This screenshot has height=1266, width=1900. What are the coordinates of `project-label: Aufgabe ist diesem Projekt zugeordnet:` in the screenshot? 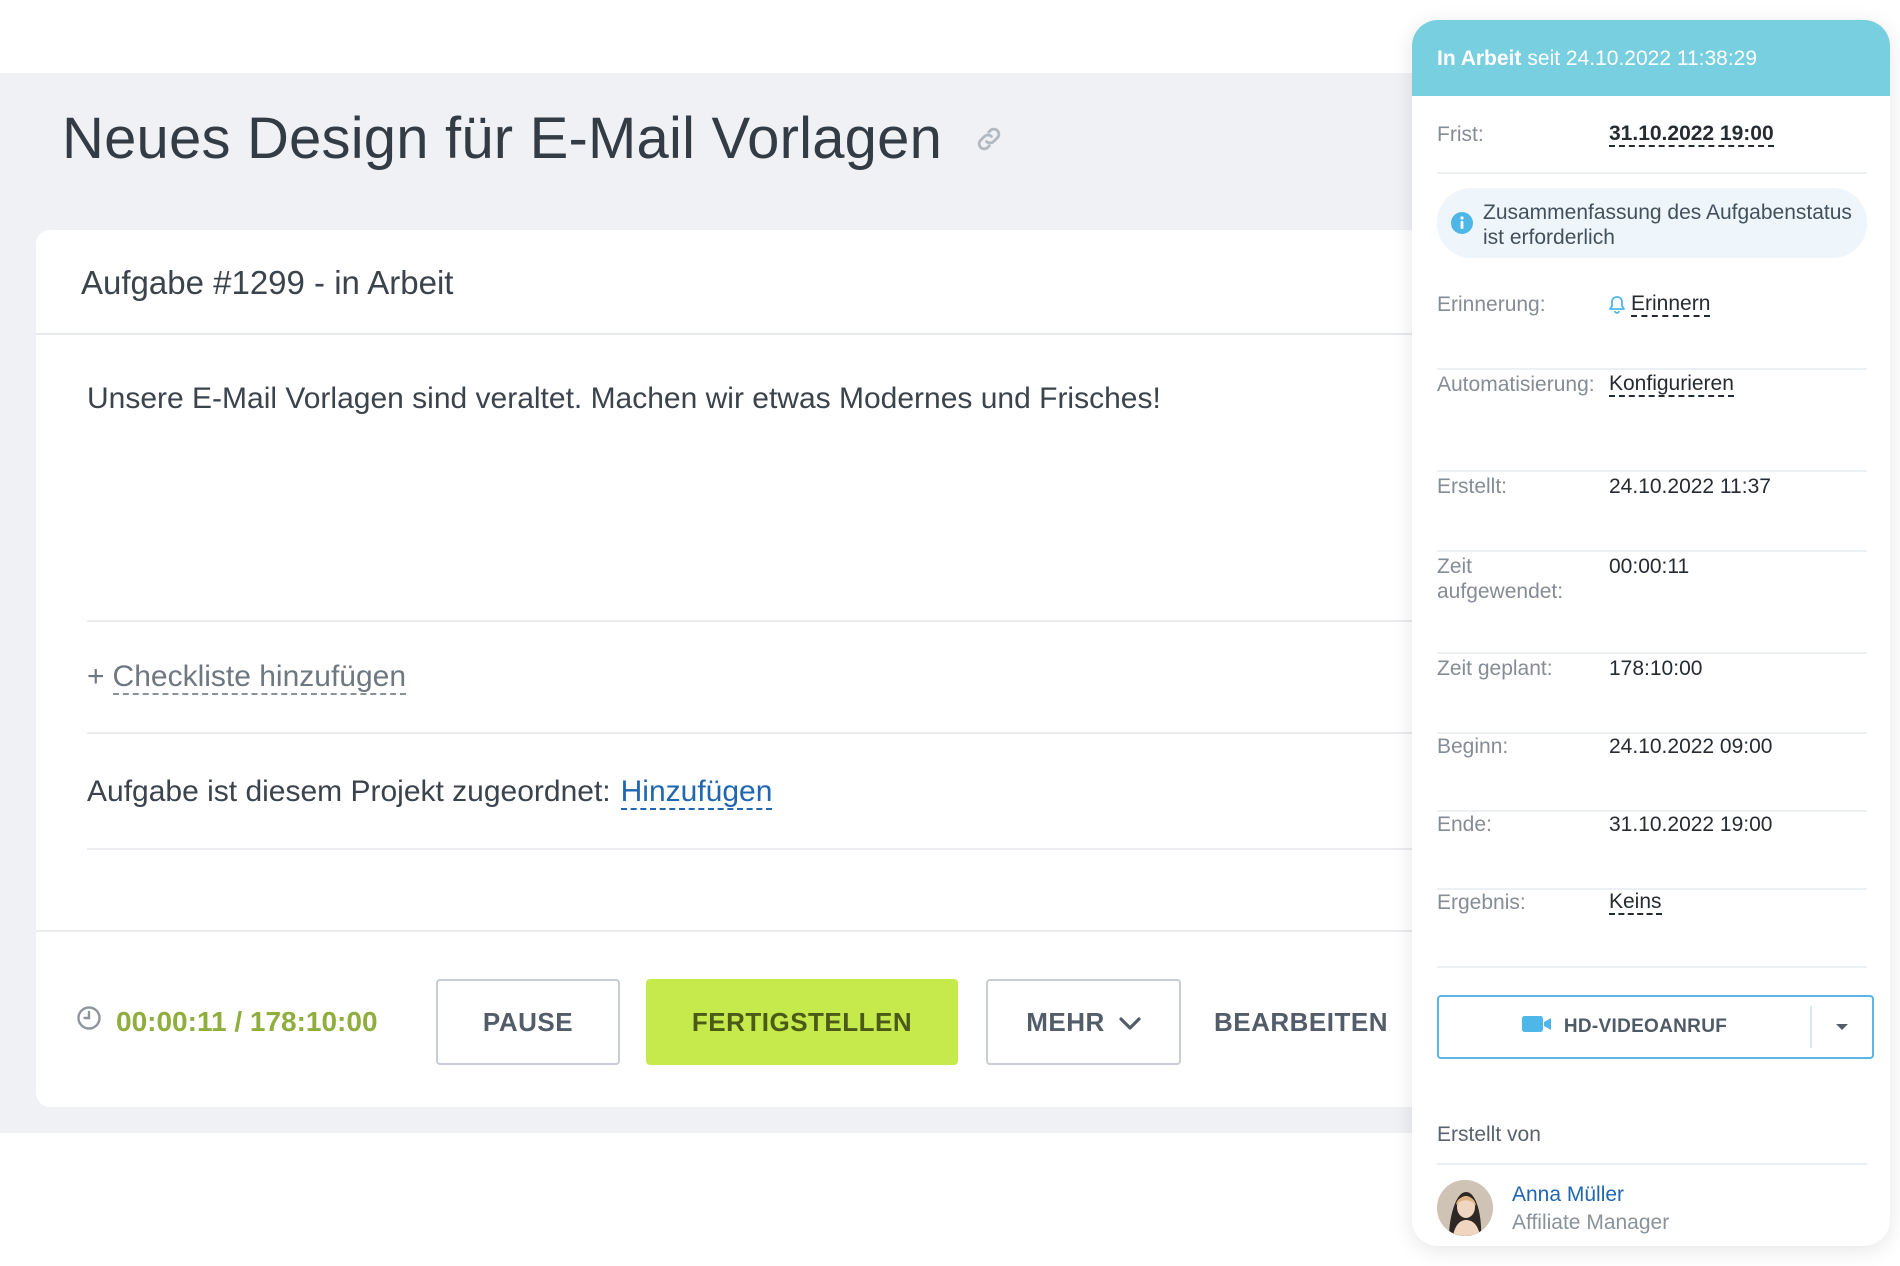 It's located at (349, 791).